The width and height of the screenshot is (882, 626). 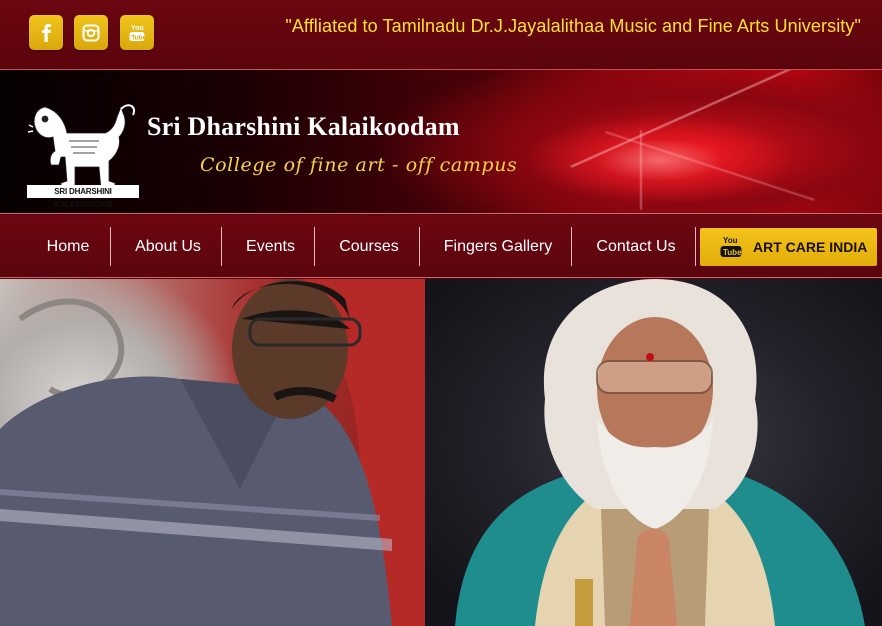 I want to click on nav-item-fingers-gallery: Fingers Gallery, so click(x=498, y=246).